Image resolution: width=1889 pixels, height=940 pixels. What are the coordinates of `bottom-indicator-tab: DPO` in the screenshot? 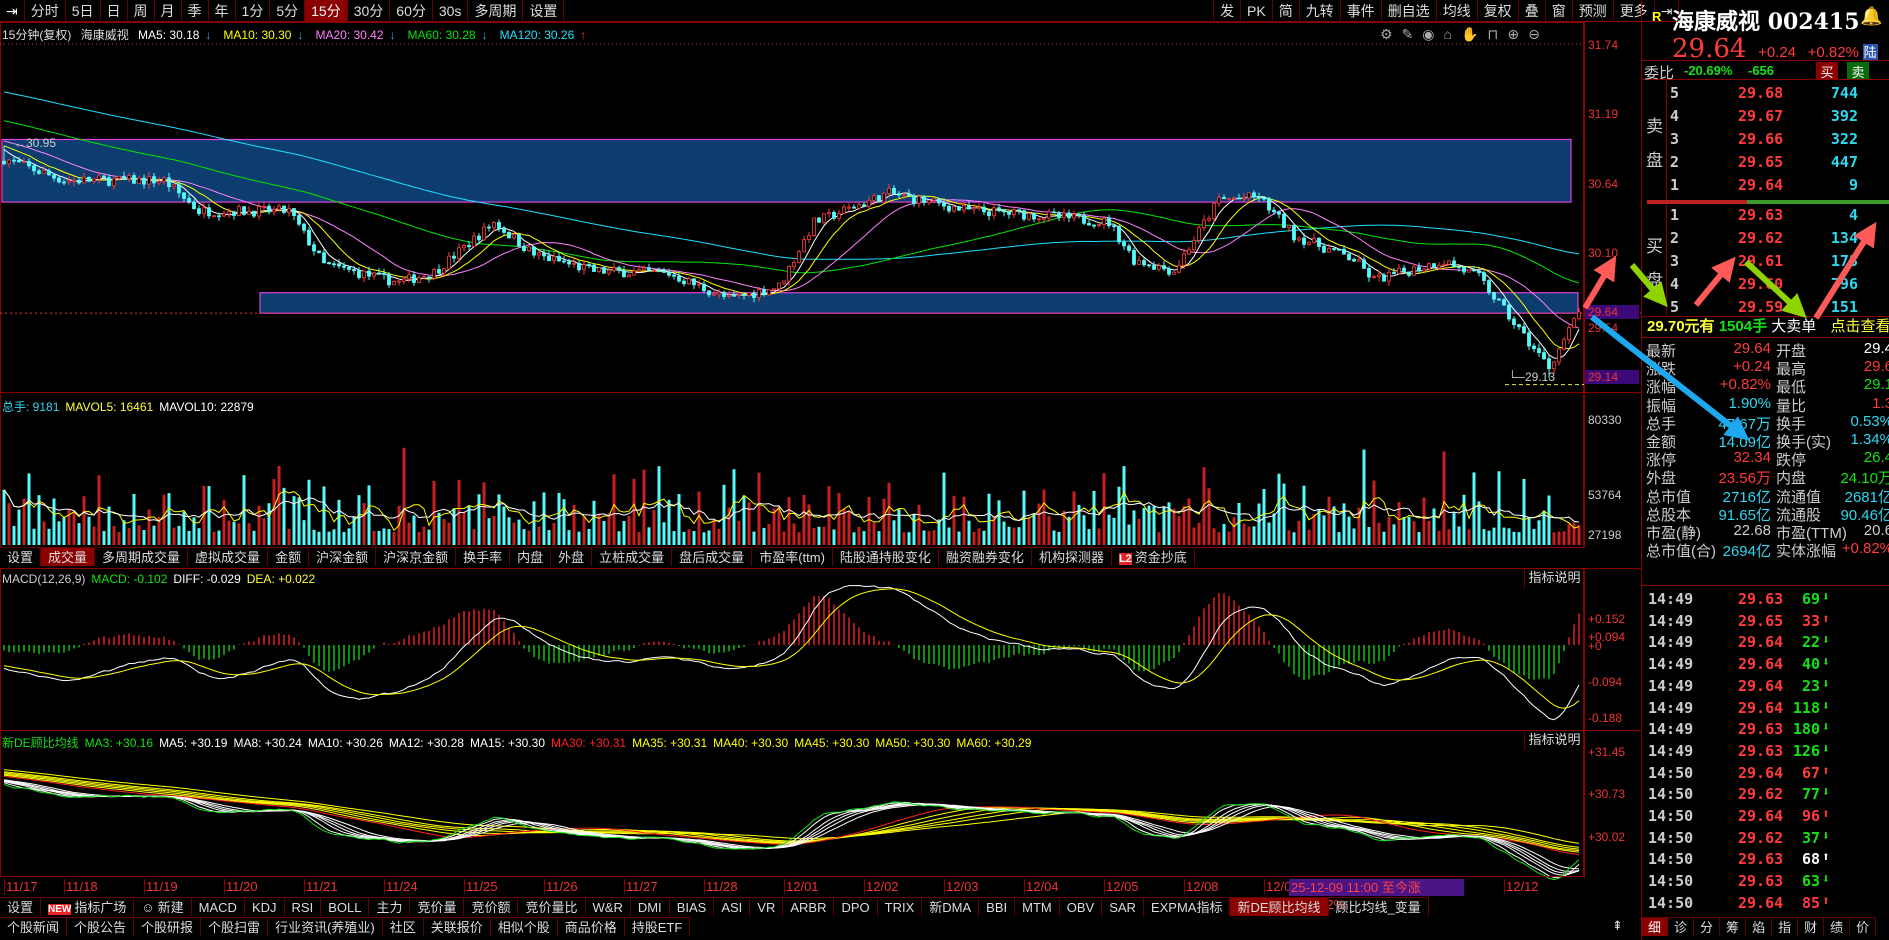 It's located at (856, 906).